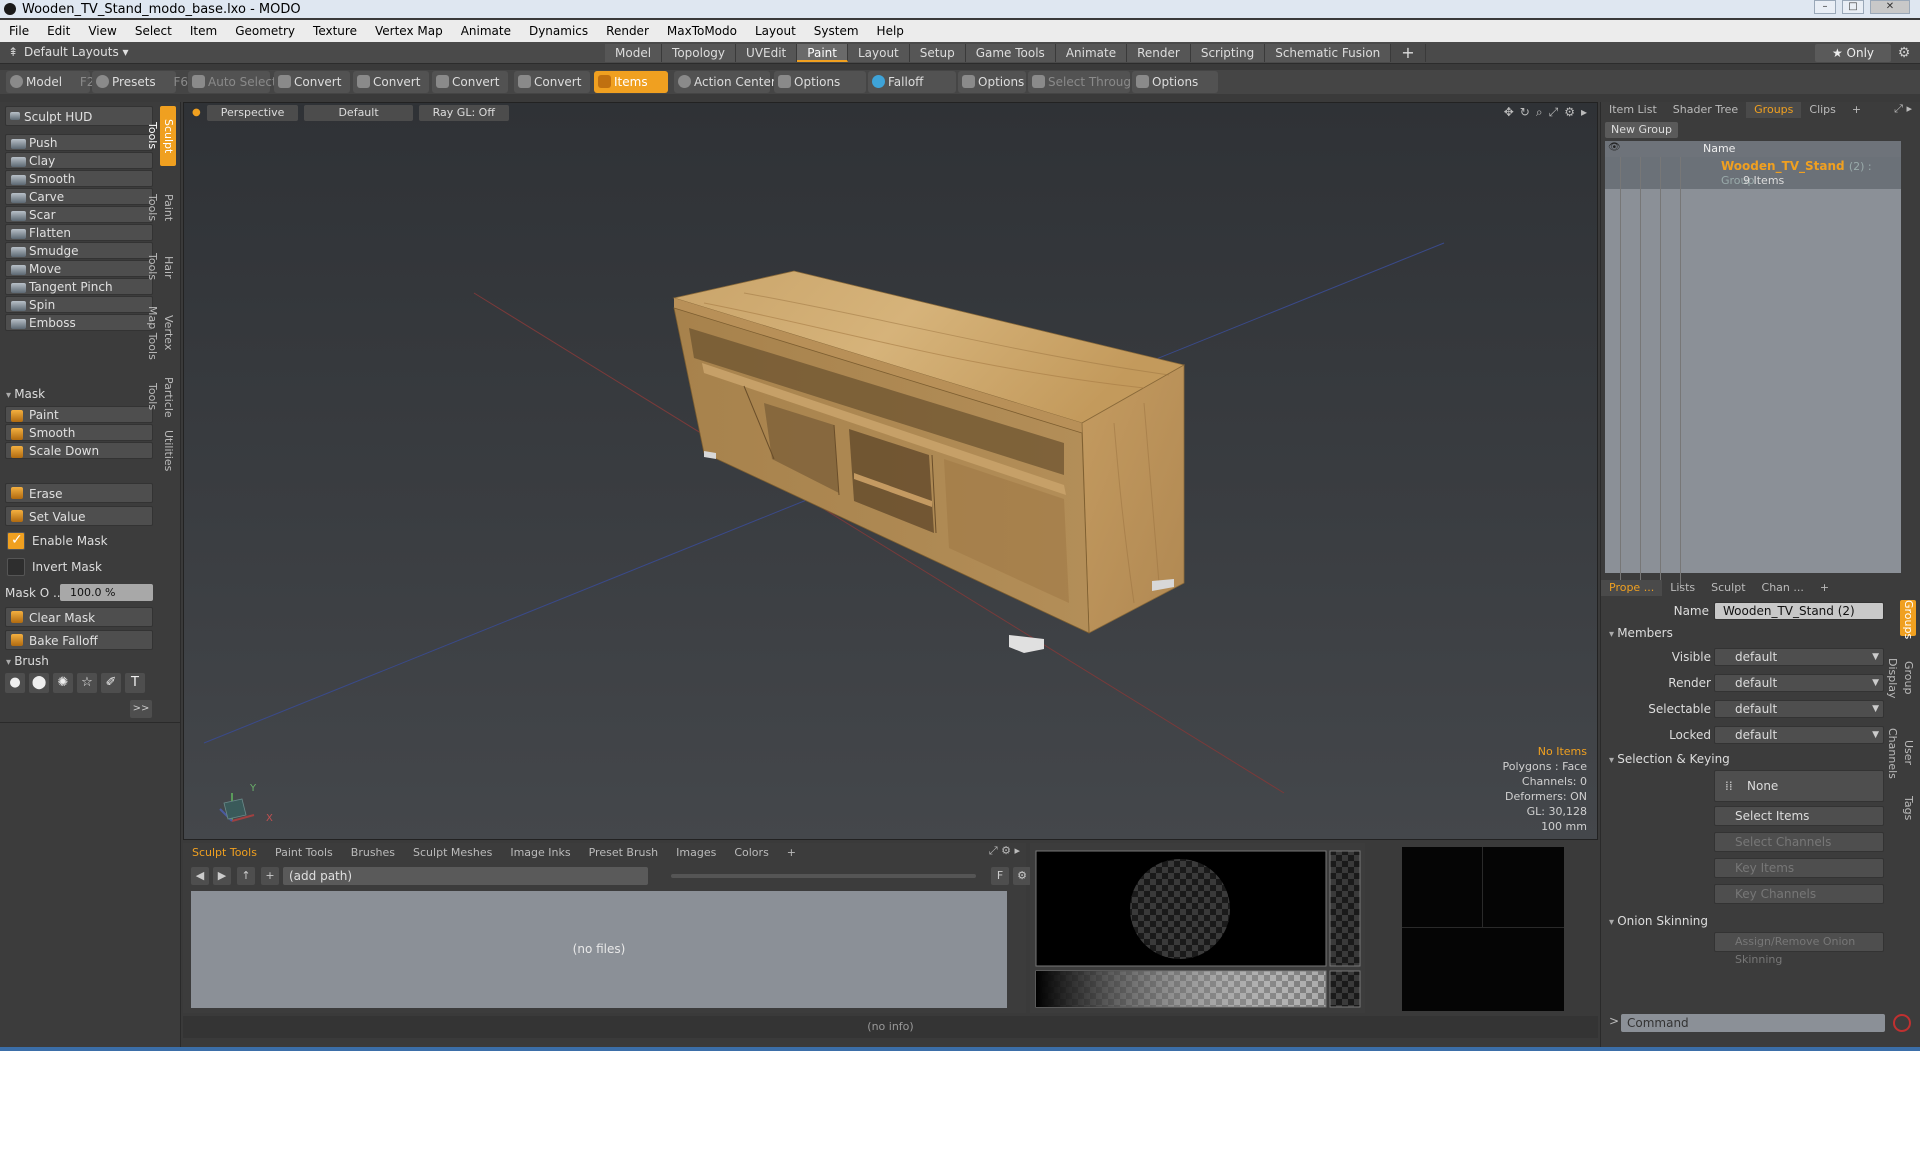 The image size is (1920, 1158). Describe the element at coordinates (58, 31) in the screenshot. I see `menu-edit: Edit` at that location.